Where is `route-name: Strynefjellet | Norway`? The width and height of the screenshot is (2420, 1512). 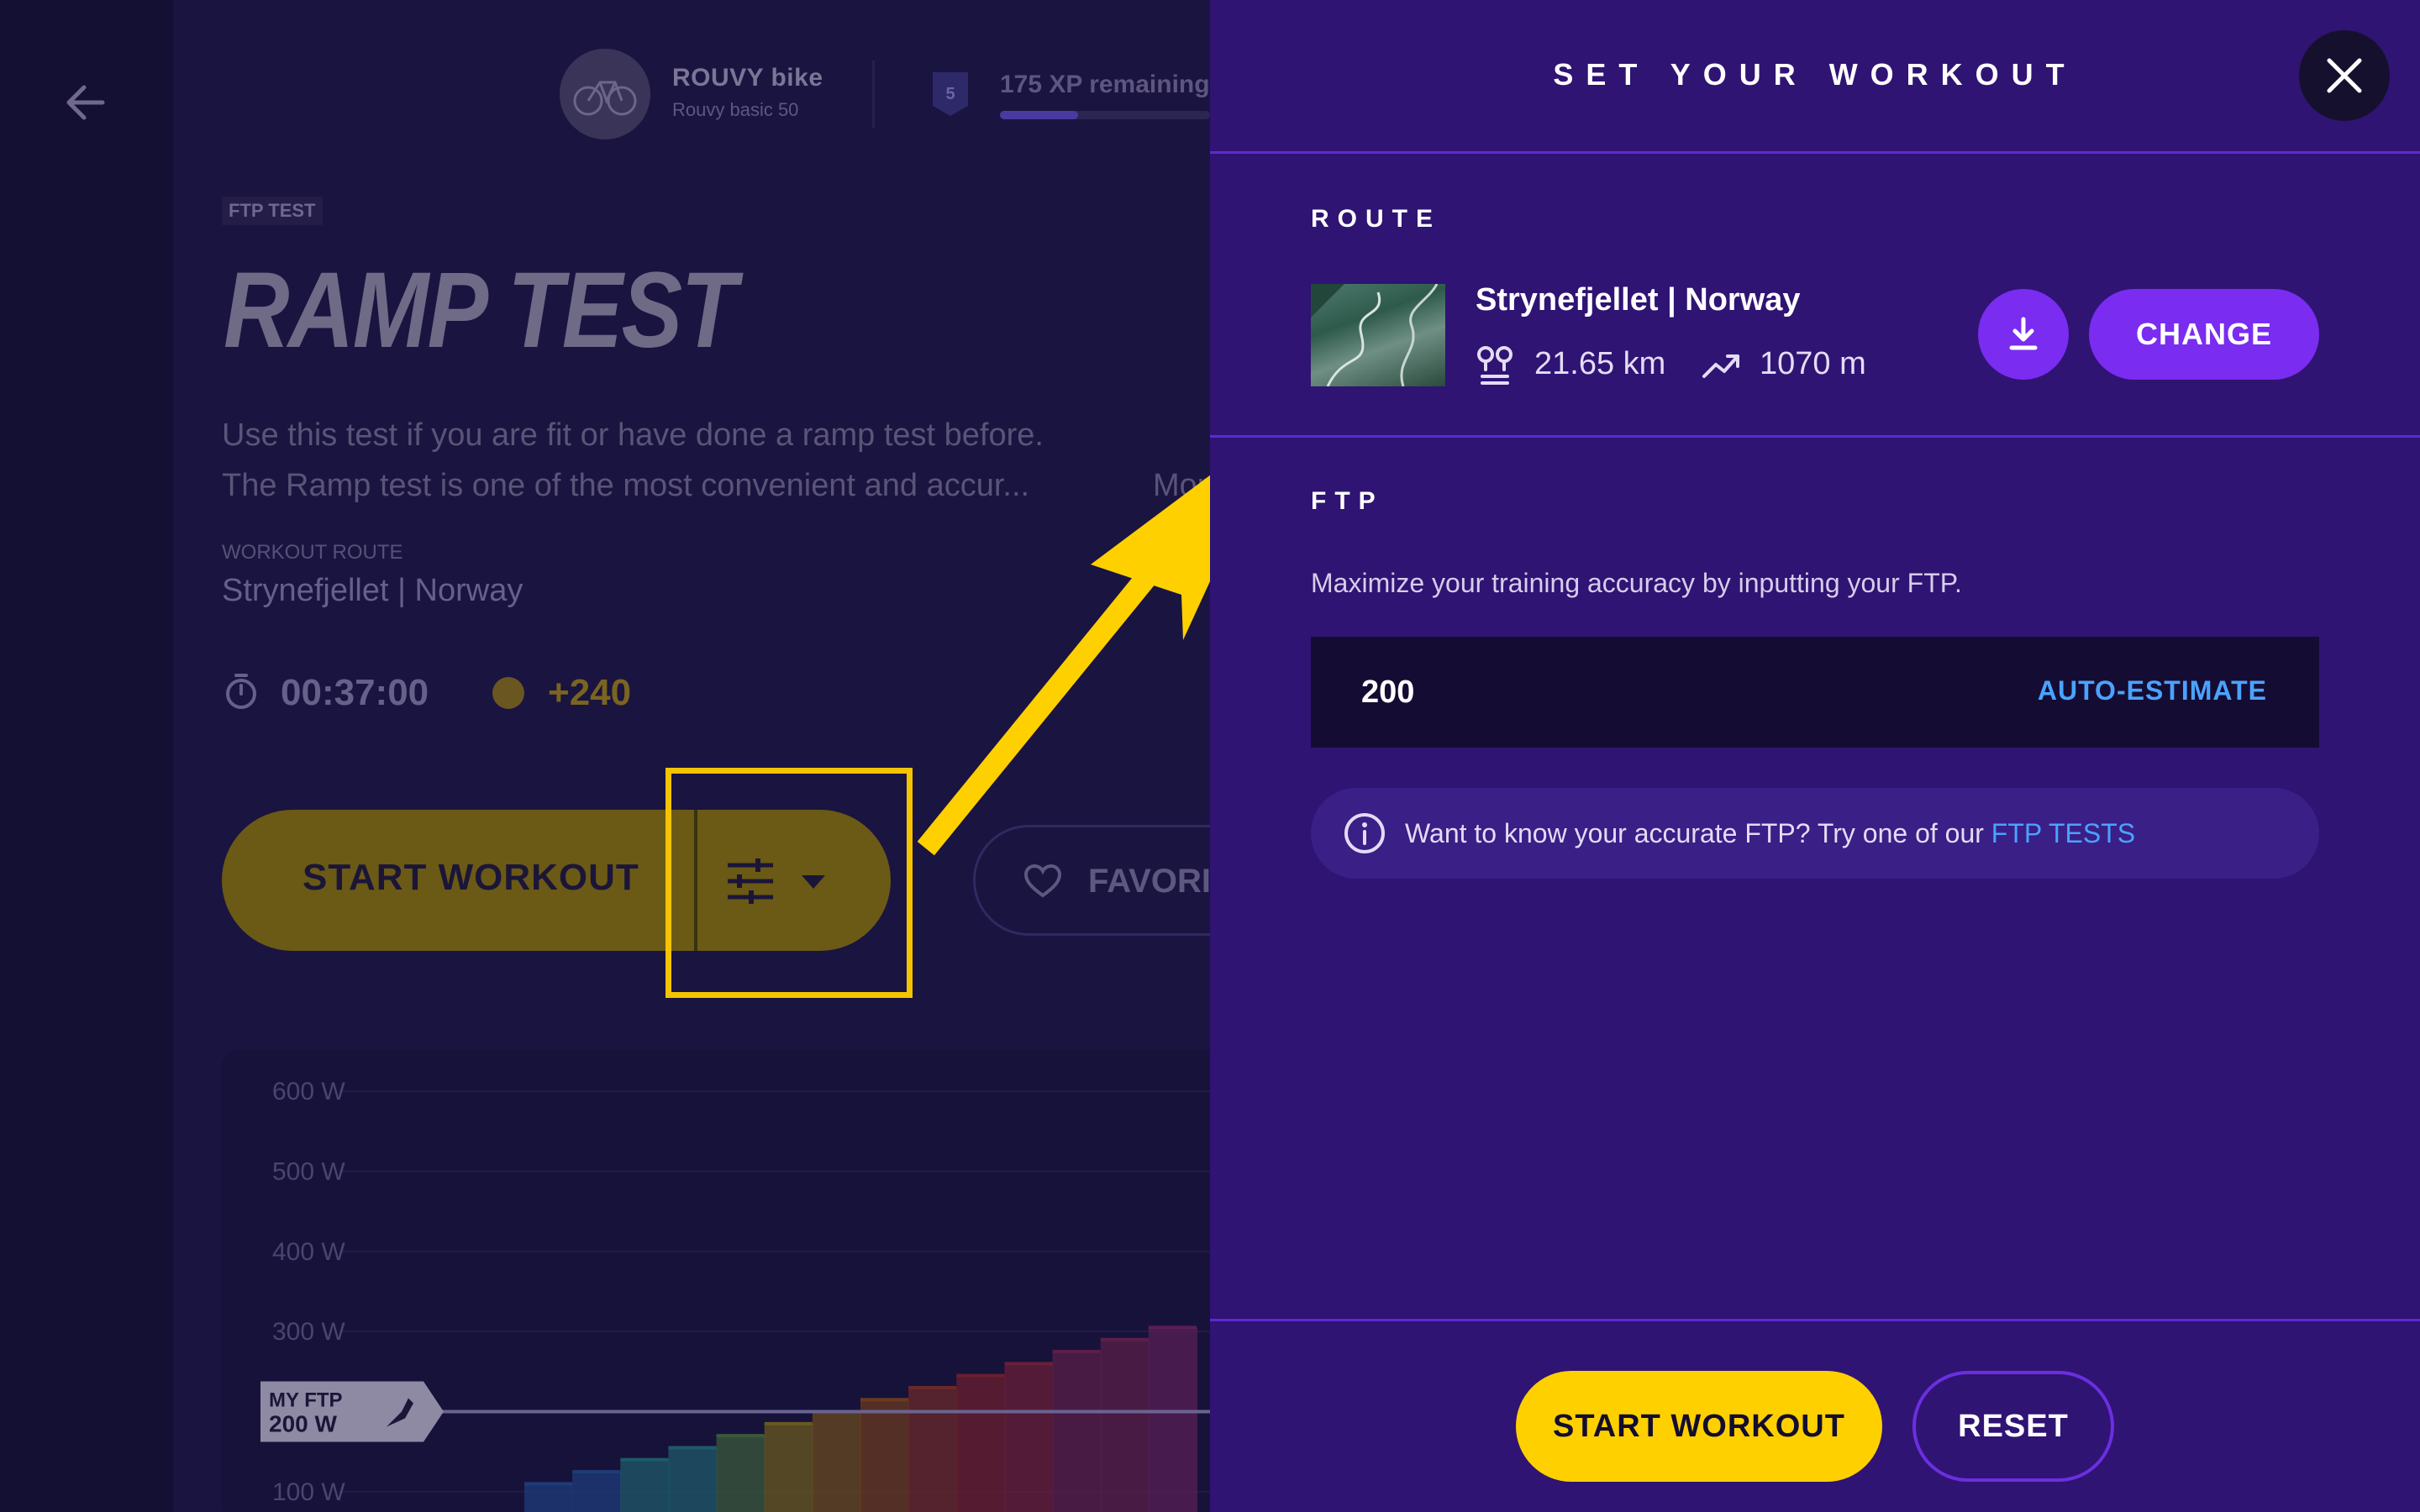 route-name: Strynefjellet | Norway is located at coordinates (1638, 300).